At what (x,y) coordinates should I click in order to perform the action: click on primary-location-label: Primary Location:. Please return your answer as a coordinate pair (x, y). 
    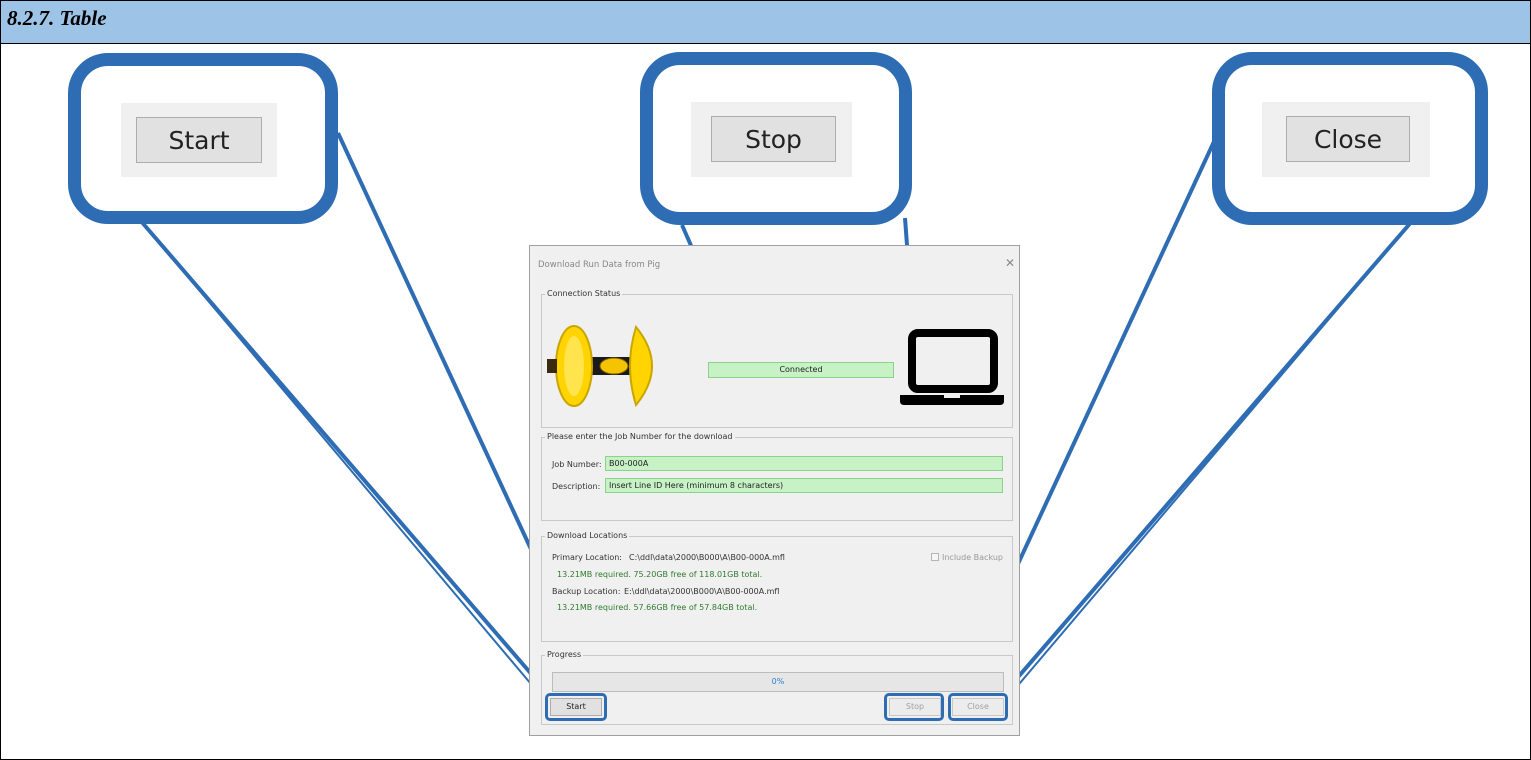
    Looking at the image, I should click on (587, 557).